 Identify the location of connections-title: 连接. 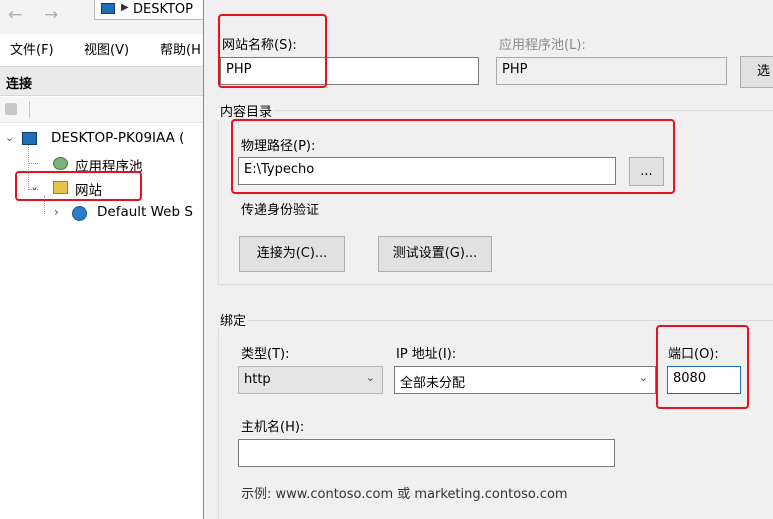
(19, 84).